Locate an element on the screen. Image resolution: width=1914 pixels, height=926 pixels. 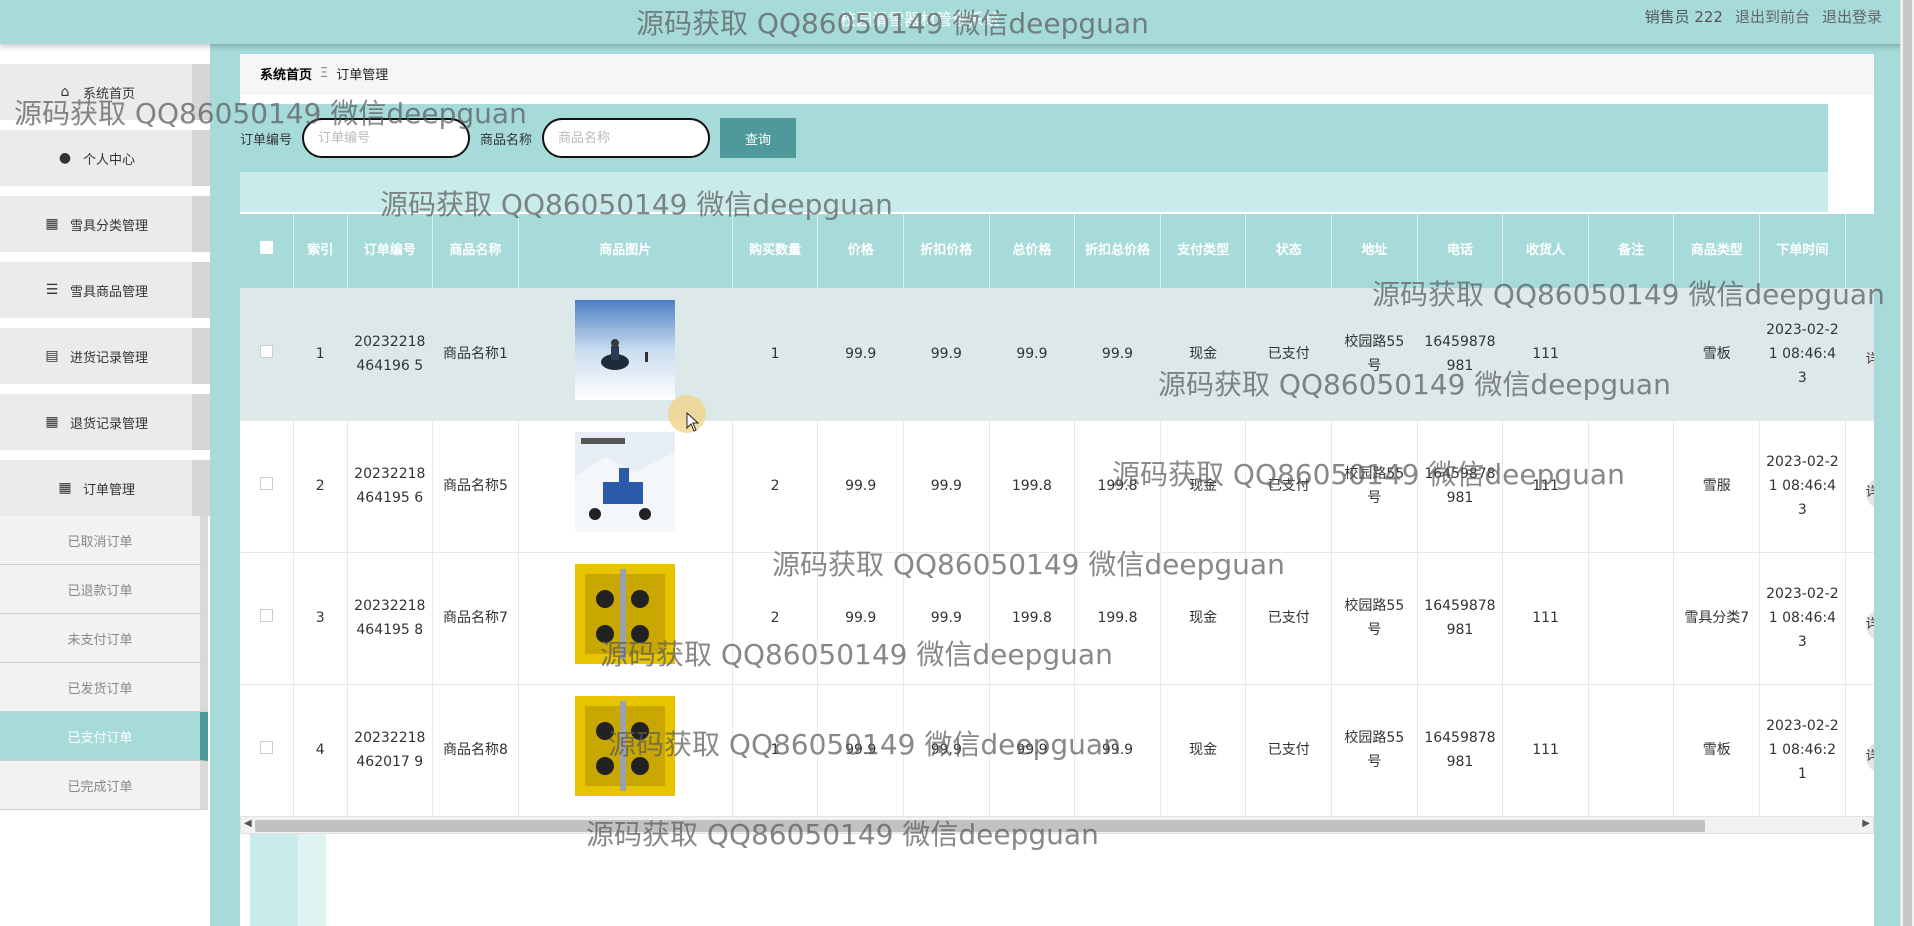
horizontal-scroll-thumb is located at coordinates (980, 826).